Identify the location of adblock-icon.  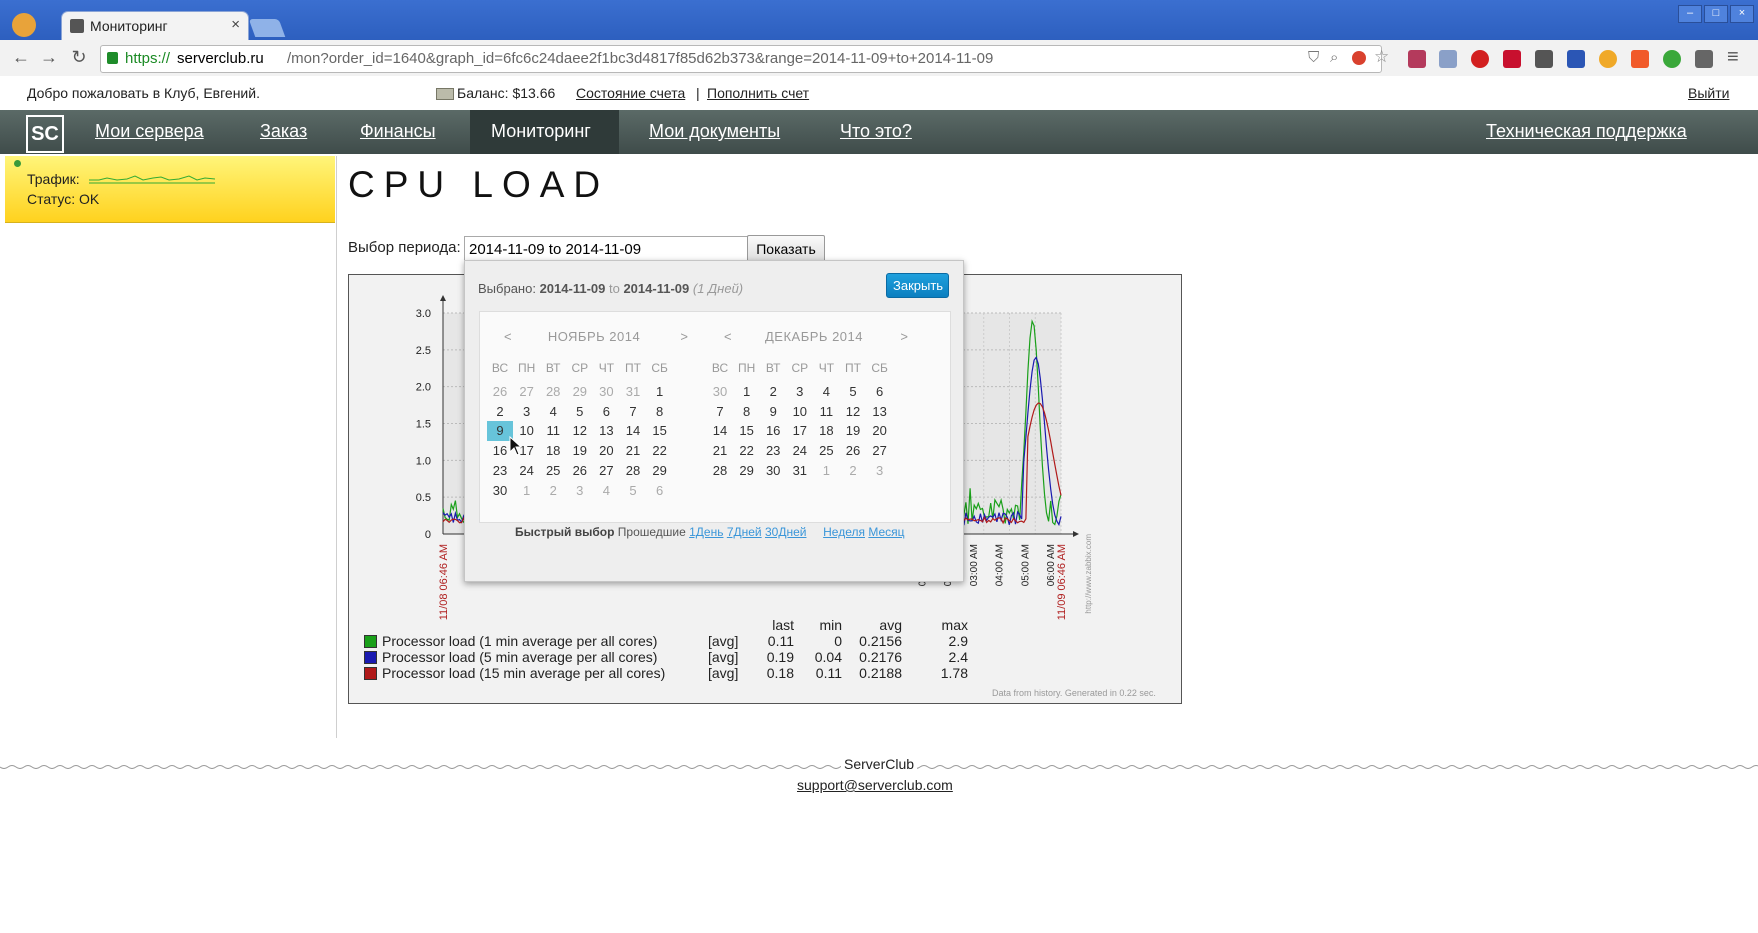
(1480, 59).